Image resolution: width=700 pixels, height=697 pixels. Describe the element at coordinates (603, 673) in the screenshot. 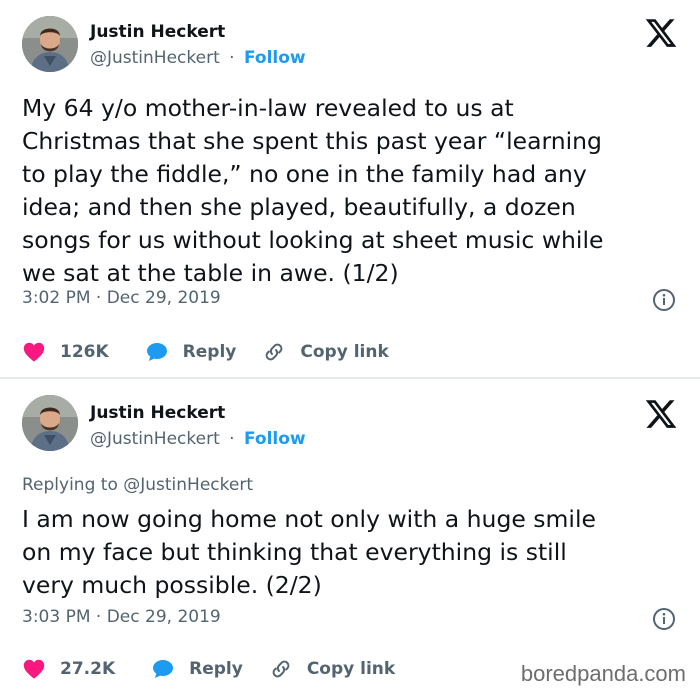

I see `watermark: boredpanda.com` at that location.